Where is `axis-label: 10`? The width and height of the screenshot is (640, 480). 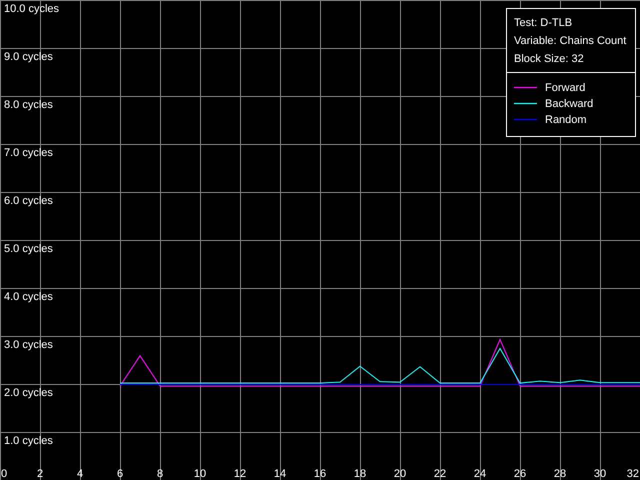
axis-label: 10 is located at coordinates (200, 474).